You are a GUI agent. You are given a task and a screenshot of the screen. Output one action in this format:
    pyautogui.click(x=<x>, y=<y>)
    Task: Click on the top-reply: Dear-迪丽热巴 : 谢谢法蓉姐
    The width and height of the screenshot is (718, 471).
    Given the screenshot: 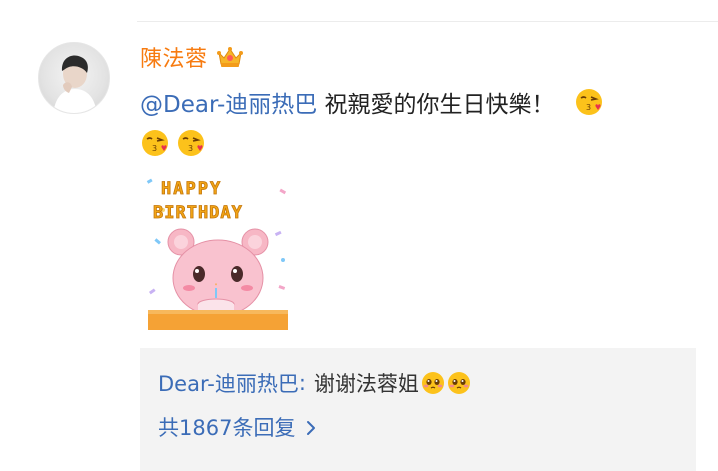 What is the action you would take?
    pyautogui.click(x=314, y=383)
    